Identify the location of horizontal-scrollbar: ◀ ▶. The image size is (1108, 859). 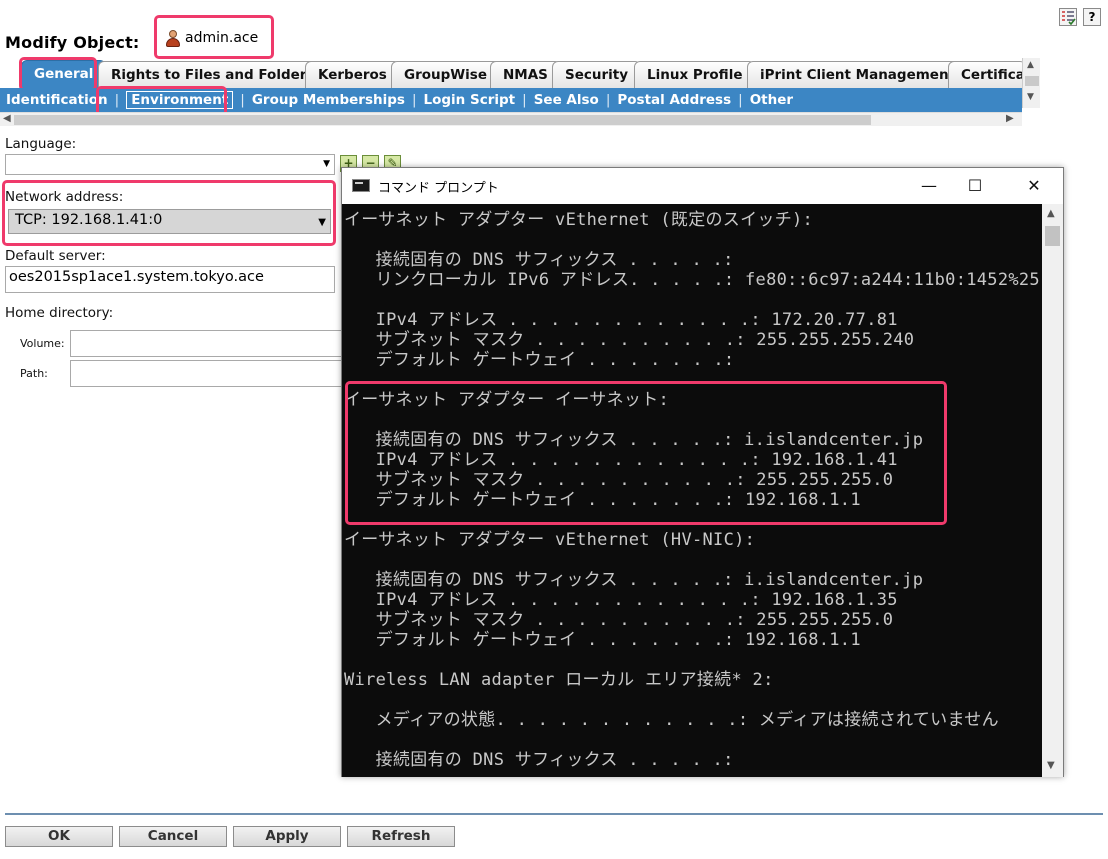
(511, 119).